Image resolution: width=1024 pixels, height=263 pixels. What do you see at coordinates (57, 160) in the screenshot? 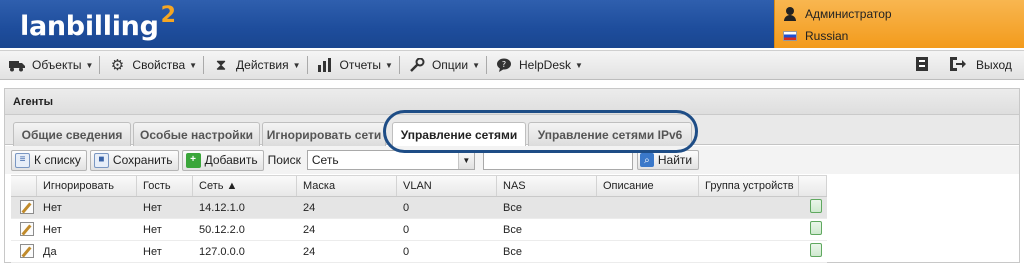
I see `back-to-list-label: К списку` at bounding box center [57, 160].